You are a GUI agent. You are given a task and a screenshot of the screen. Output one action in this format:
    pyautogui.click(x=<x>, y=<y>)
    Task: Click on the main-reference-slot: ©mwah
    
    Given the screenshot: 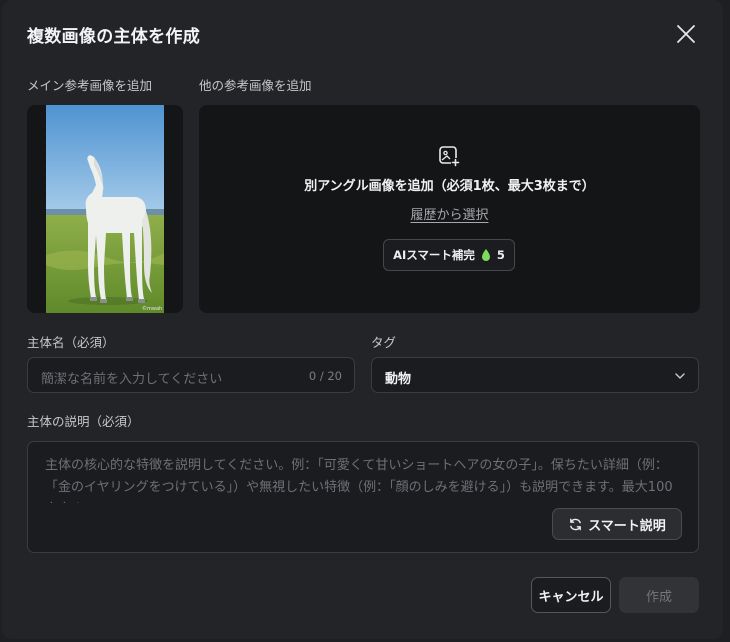 What is the action you would take?
    pyautogui.click(x=105, y=209)
    